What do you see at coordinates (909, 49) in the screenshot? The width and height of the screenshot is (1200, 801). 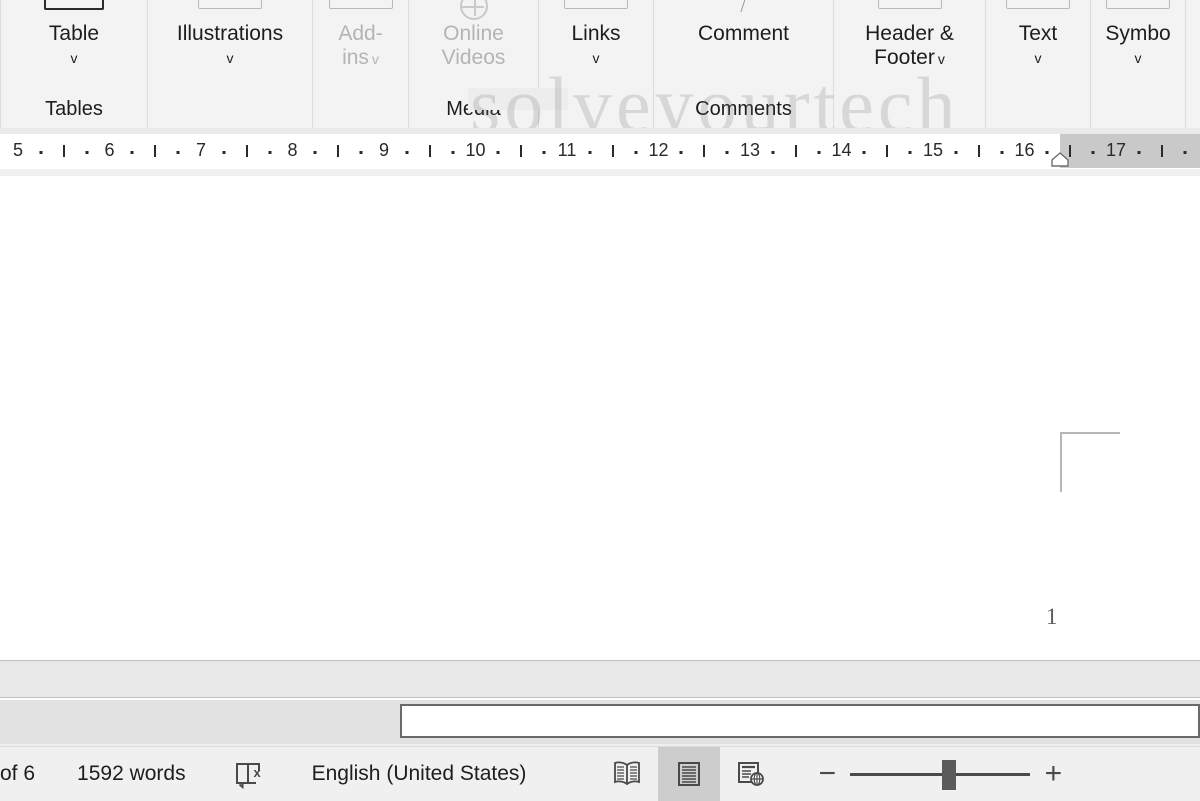 I see `ribbon-button-header---footer: Header & Footer v` at bounding box center [909, 49].